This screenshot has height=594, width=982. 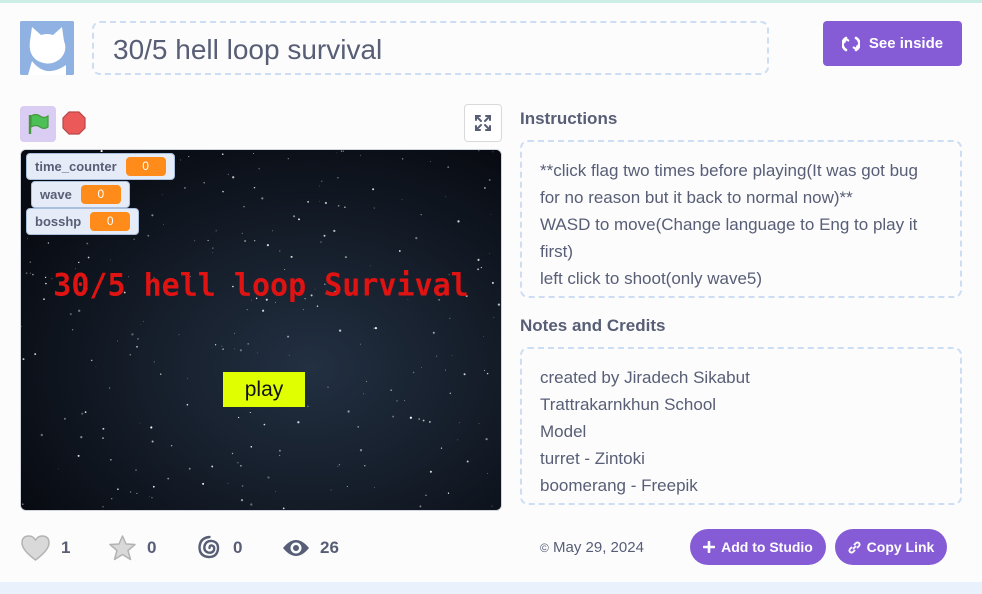 What do you see at coordinates (264, 389) in the screenshot?
I see `play-button: play` at bounding box center [264, 389].